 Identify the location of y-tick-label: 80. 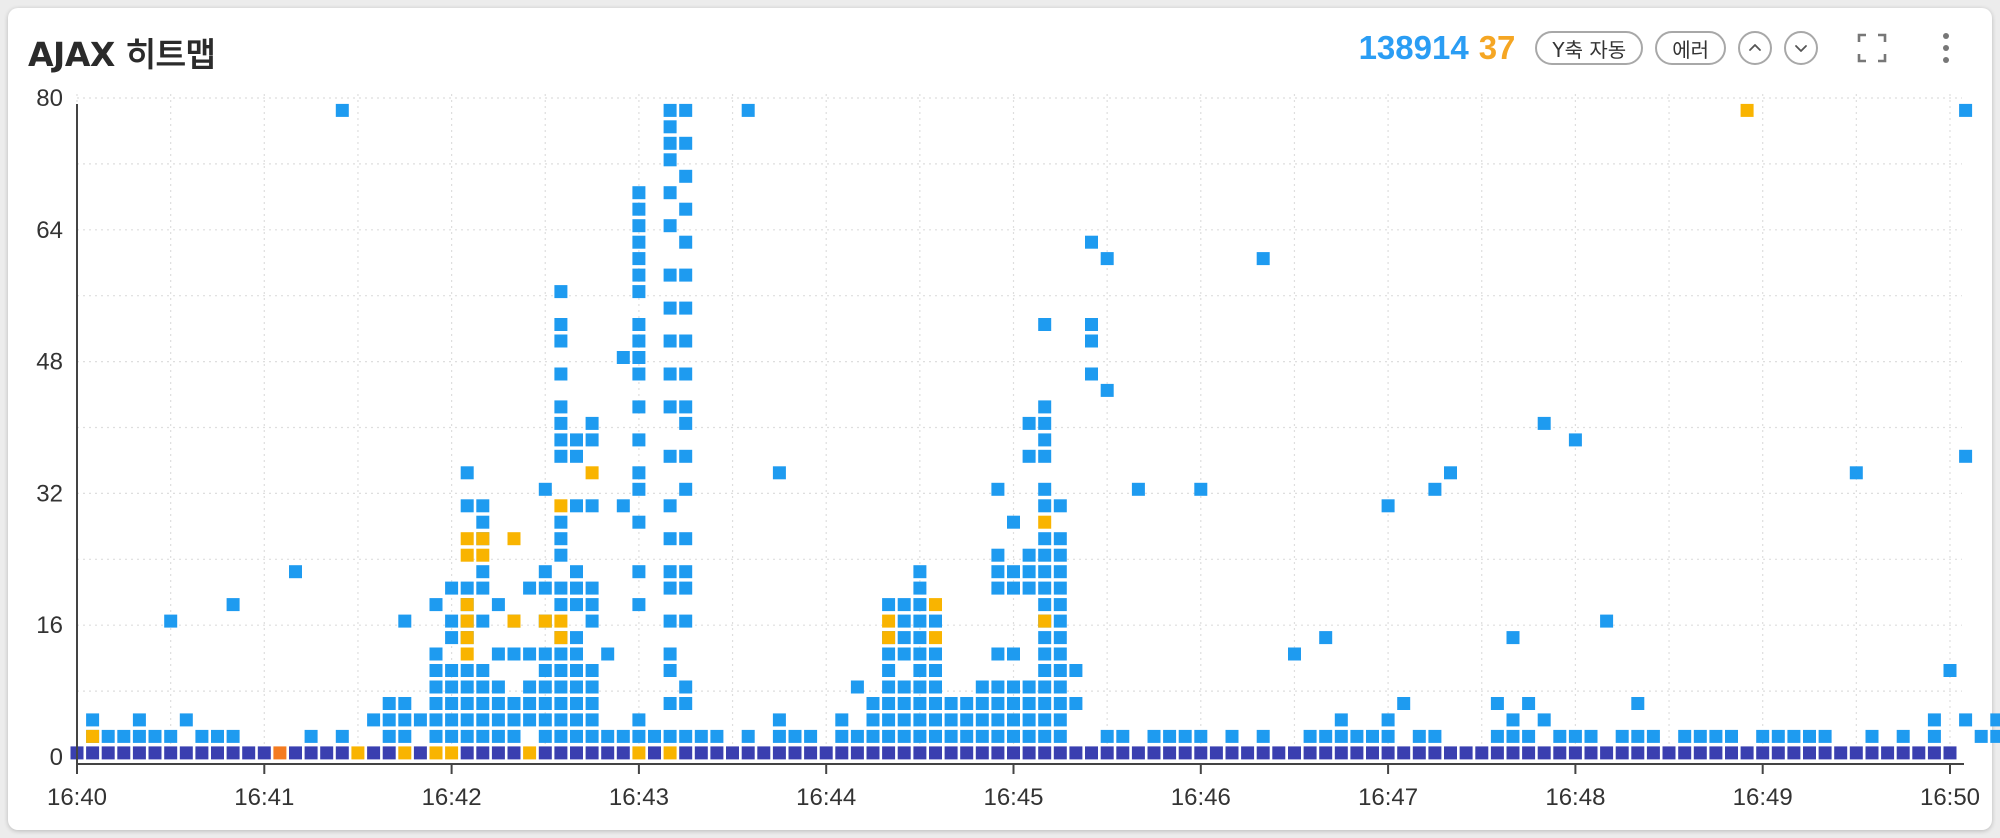
(49, 98).